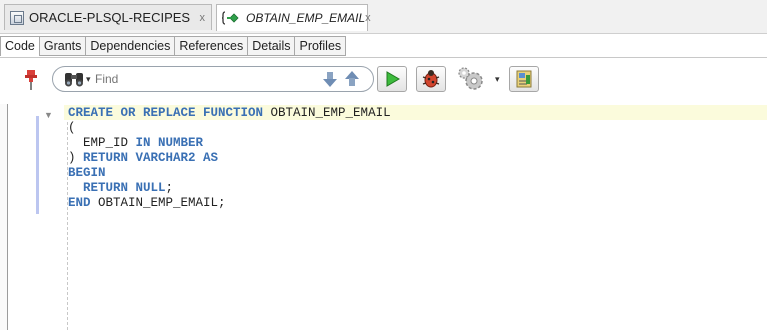  I want to click on debug-icon, so click(431, 79).